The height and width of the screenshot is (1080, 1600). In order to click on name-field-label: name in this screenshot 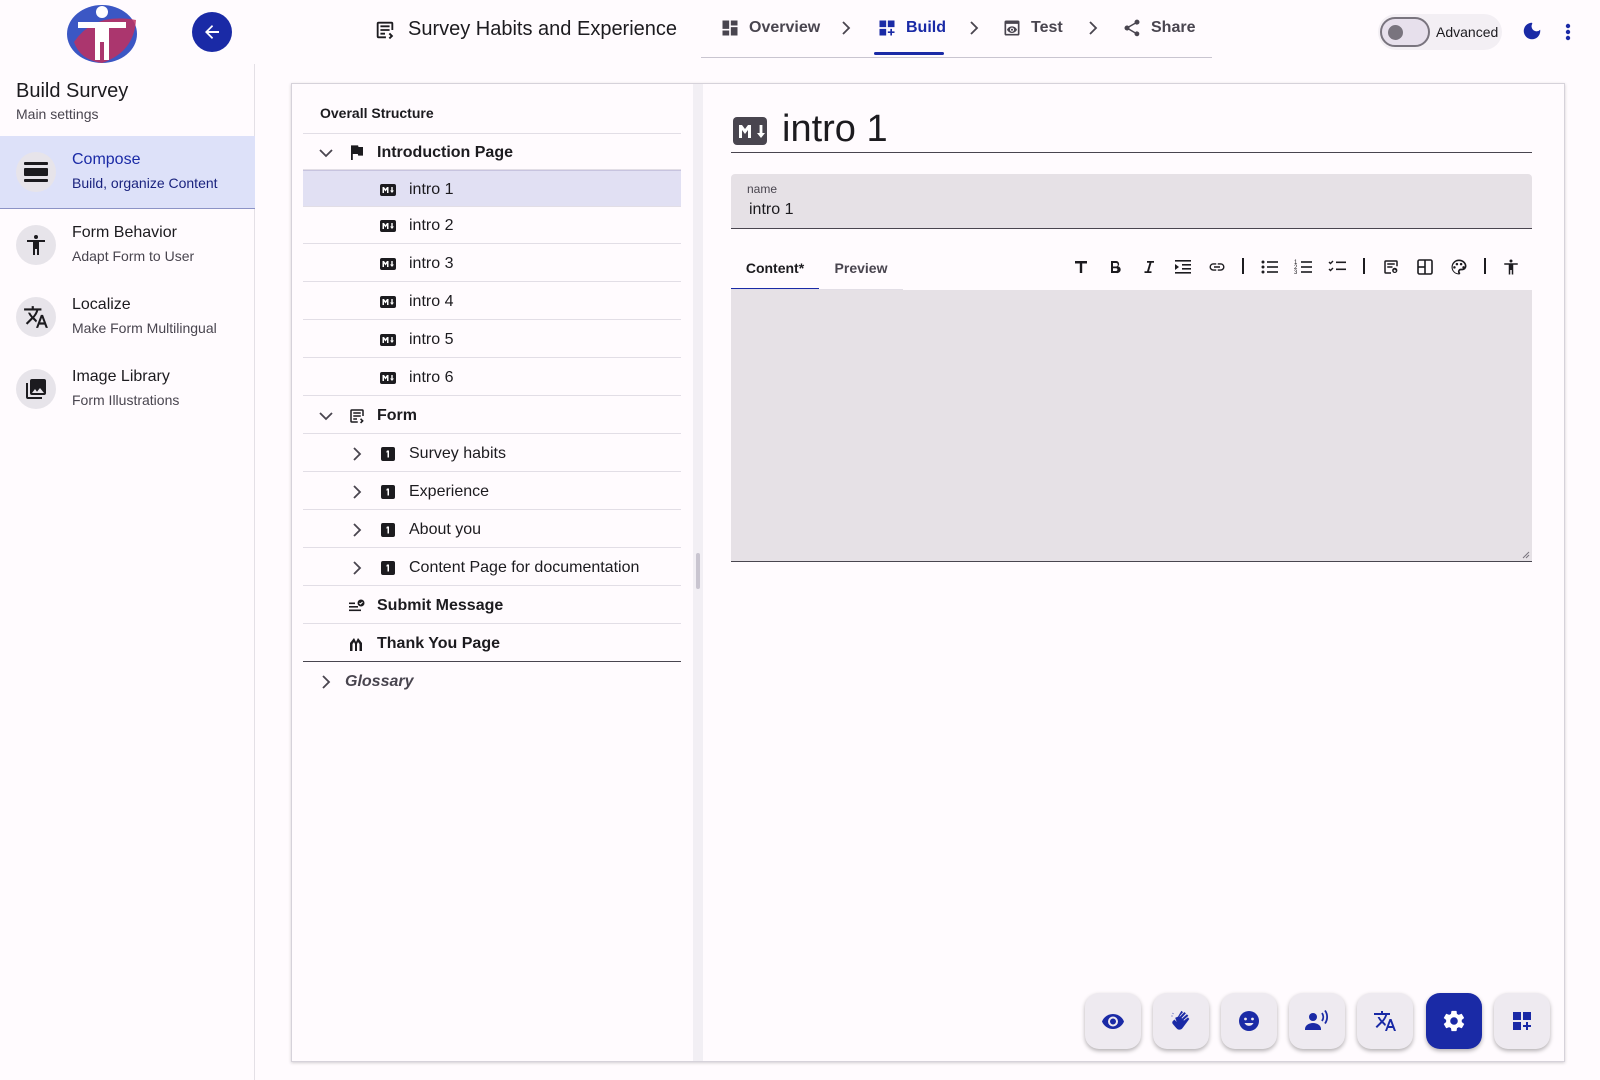, I will do `click(762, 189)`.